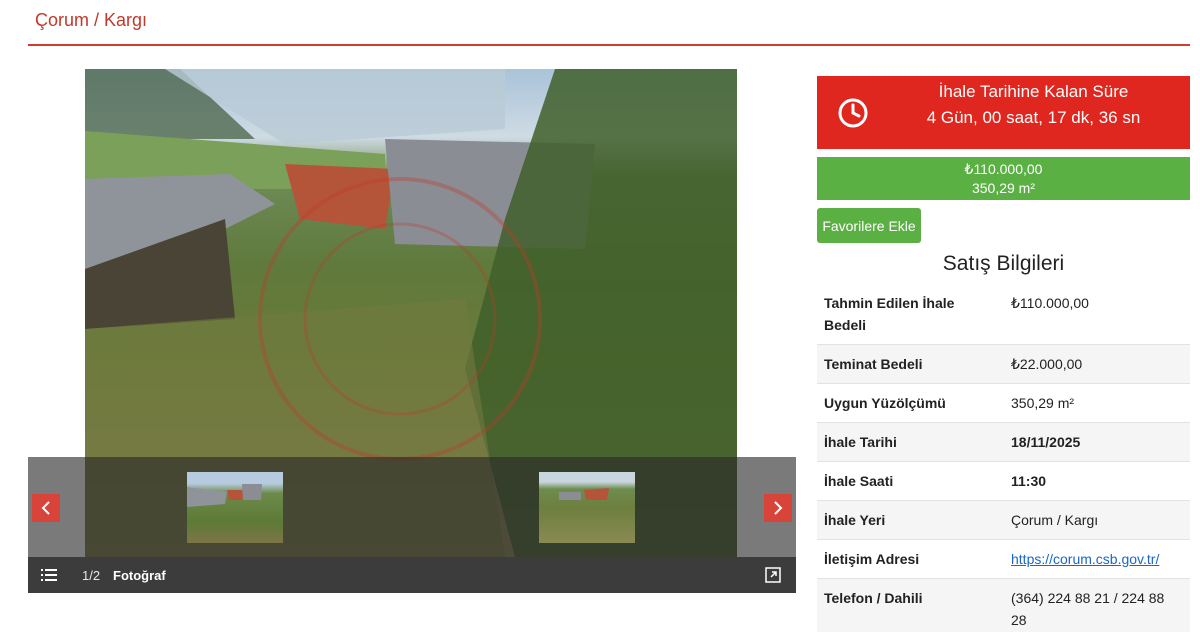 This screenshot has width=1200, height=632. What do you see at coordinates (869, 225) in the screenshot?
I see `add-to-favorites-button: Favorilere Ekle` at bounding box center [869, 225].